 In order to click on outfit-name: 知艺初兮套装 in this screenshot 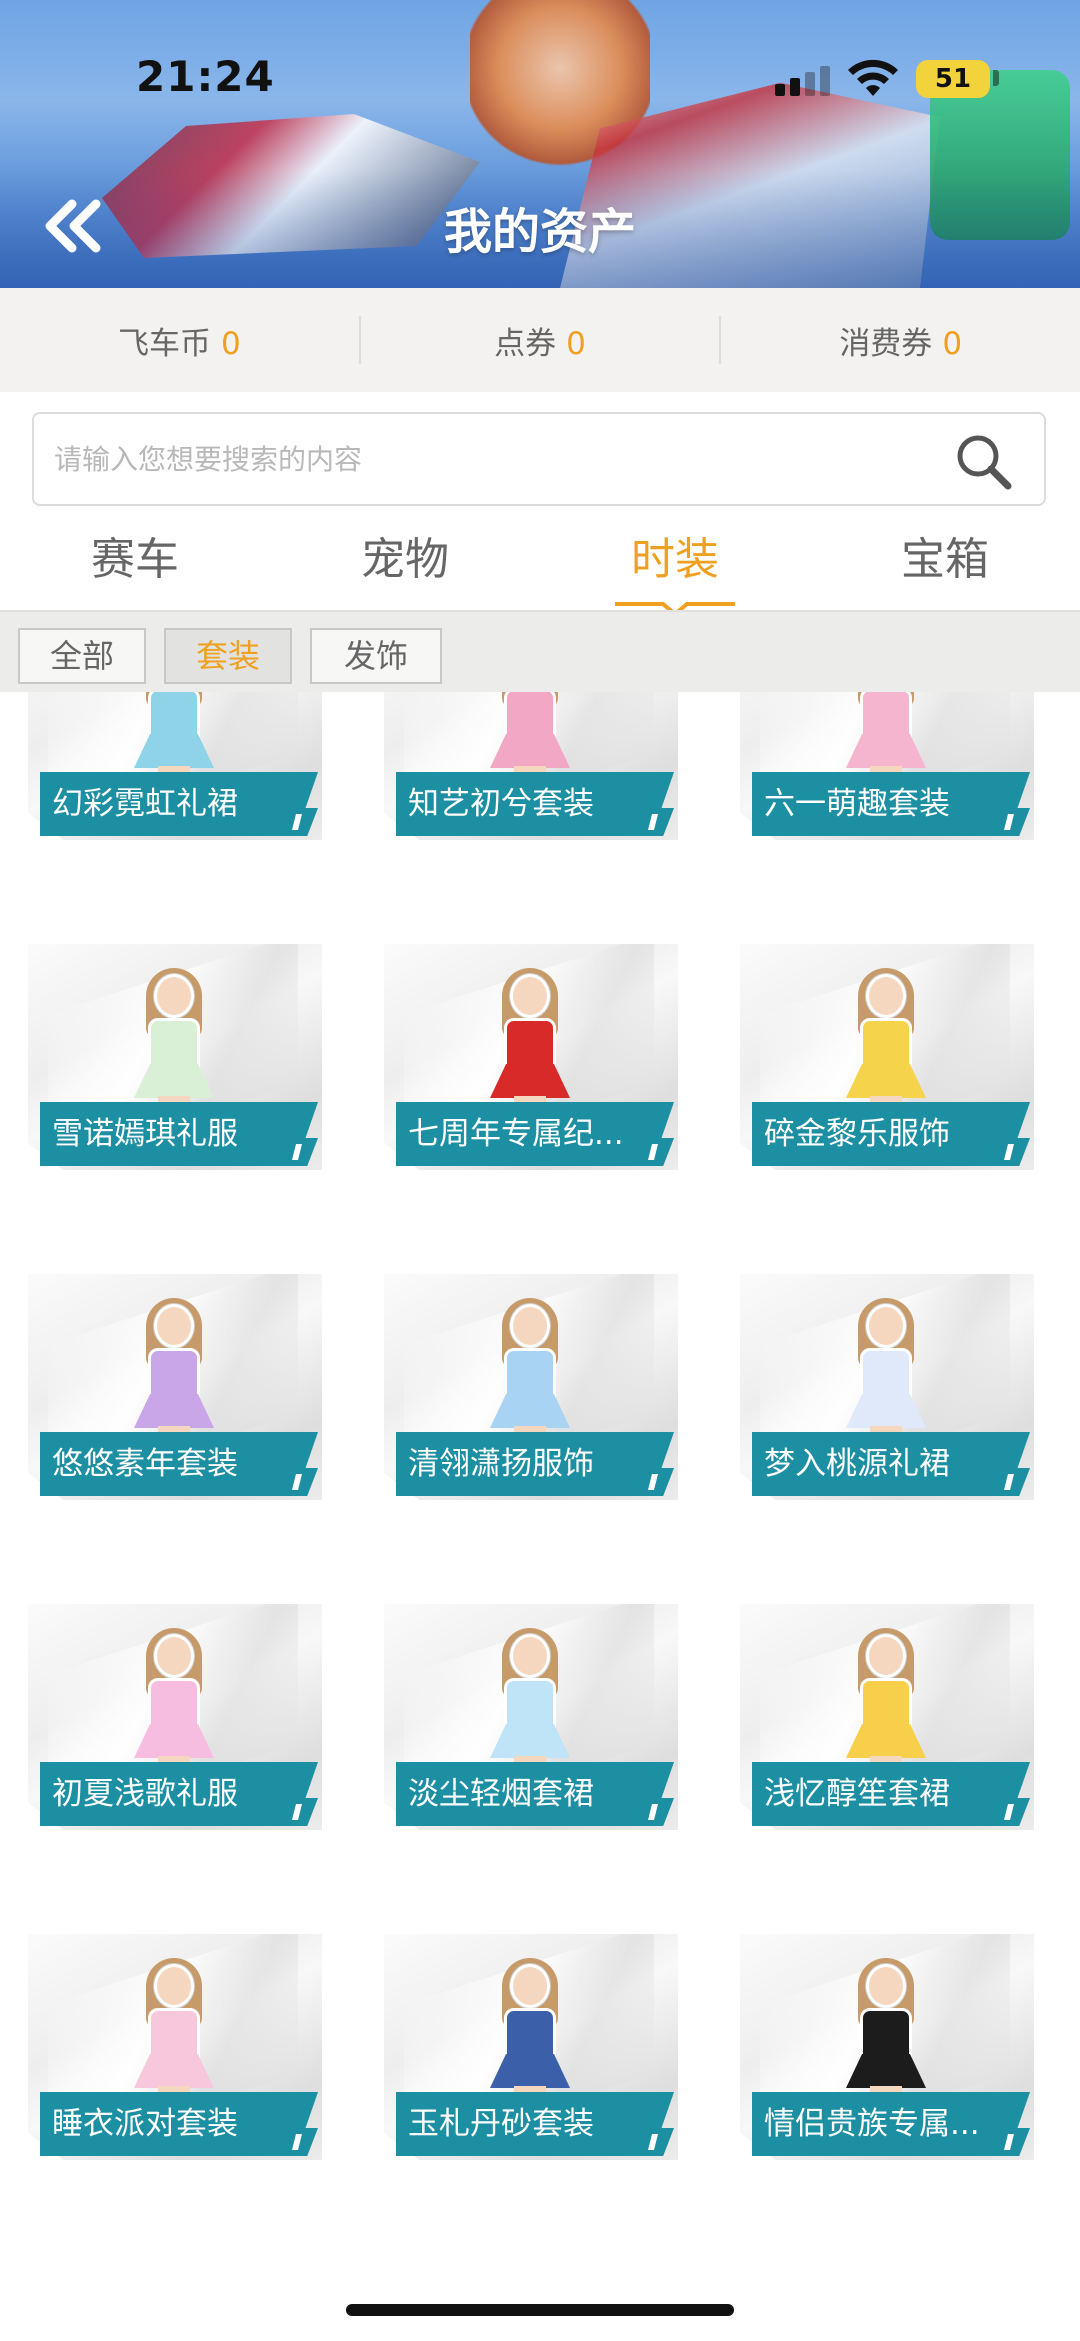, I will do `click(501, 804)`.